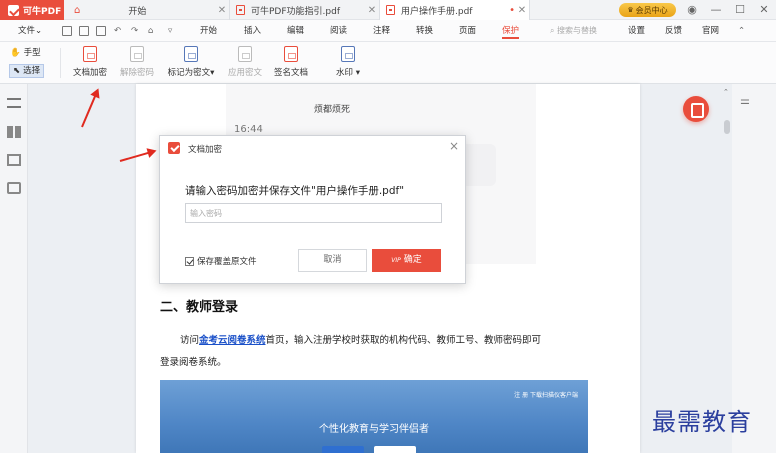 The image size is (776, 453). Describe the element at coordinates (14, 160) in the screenshot. I see `annotations-icon` at that location.